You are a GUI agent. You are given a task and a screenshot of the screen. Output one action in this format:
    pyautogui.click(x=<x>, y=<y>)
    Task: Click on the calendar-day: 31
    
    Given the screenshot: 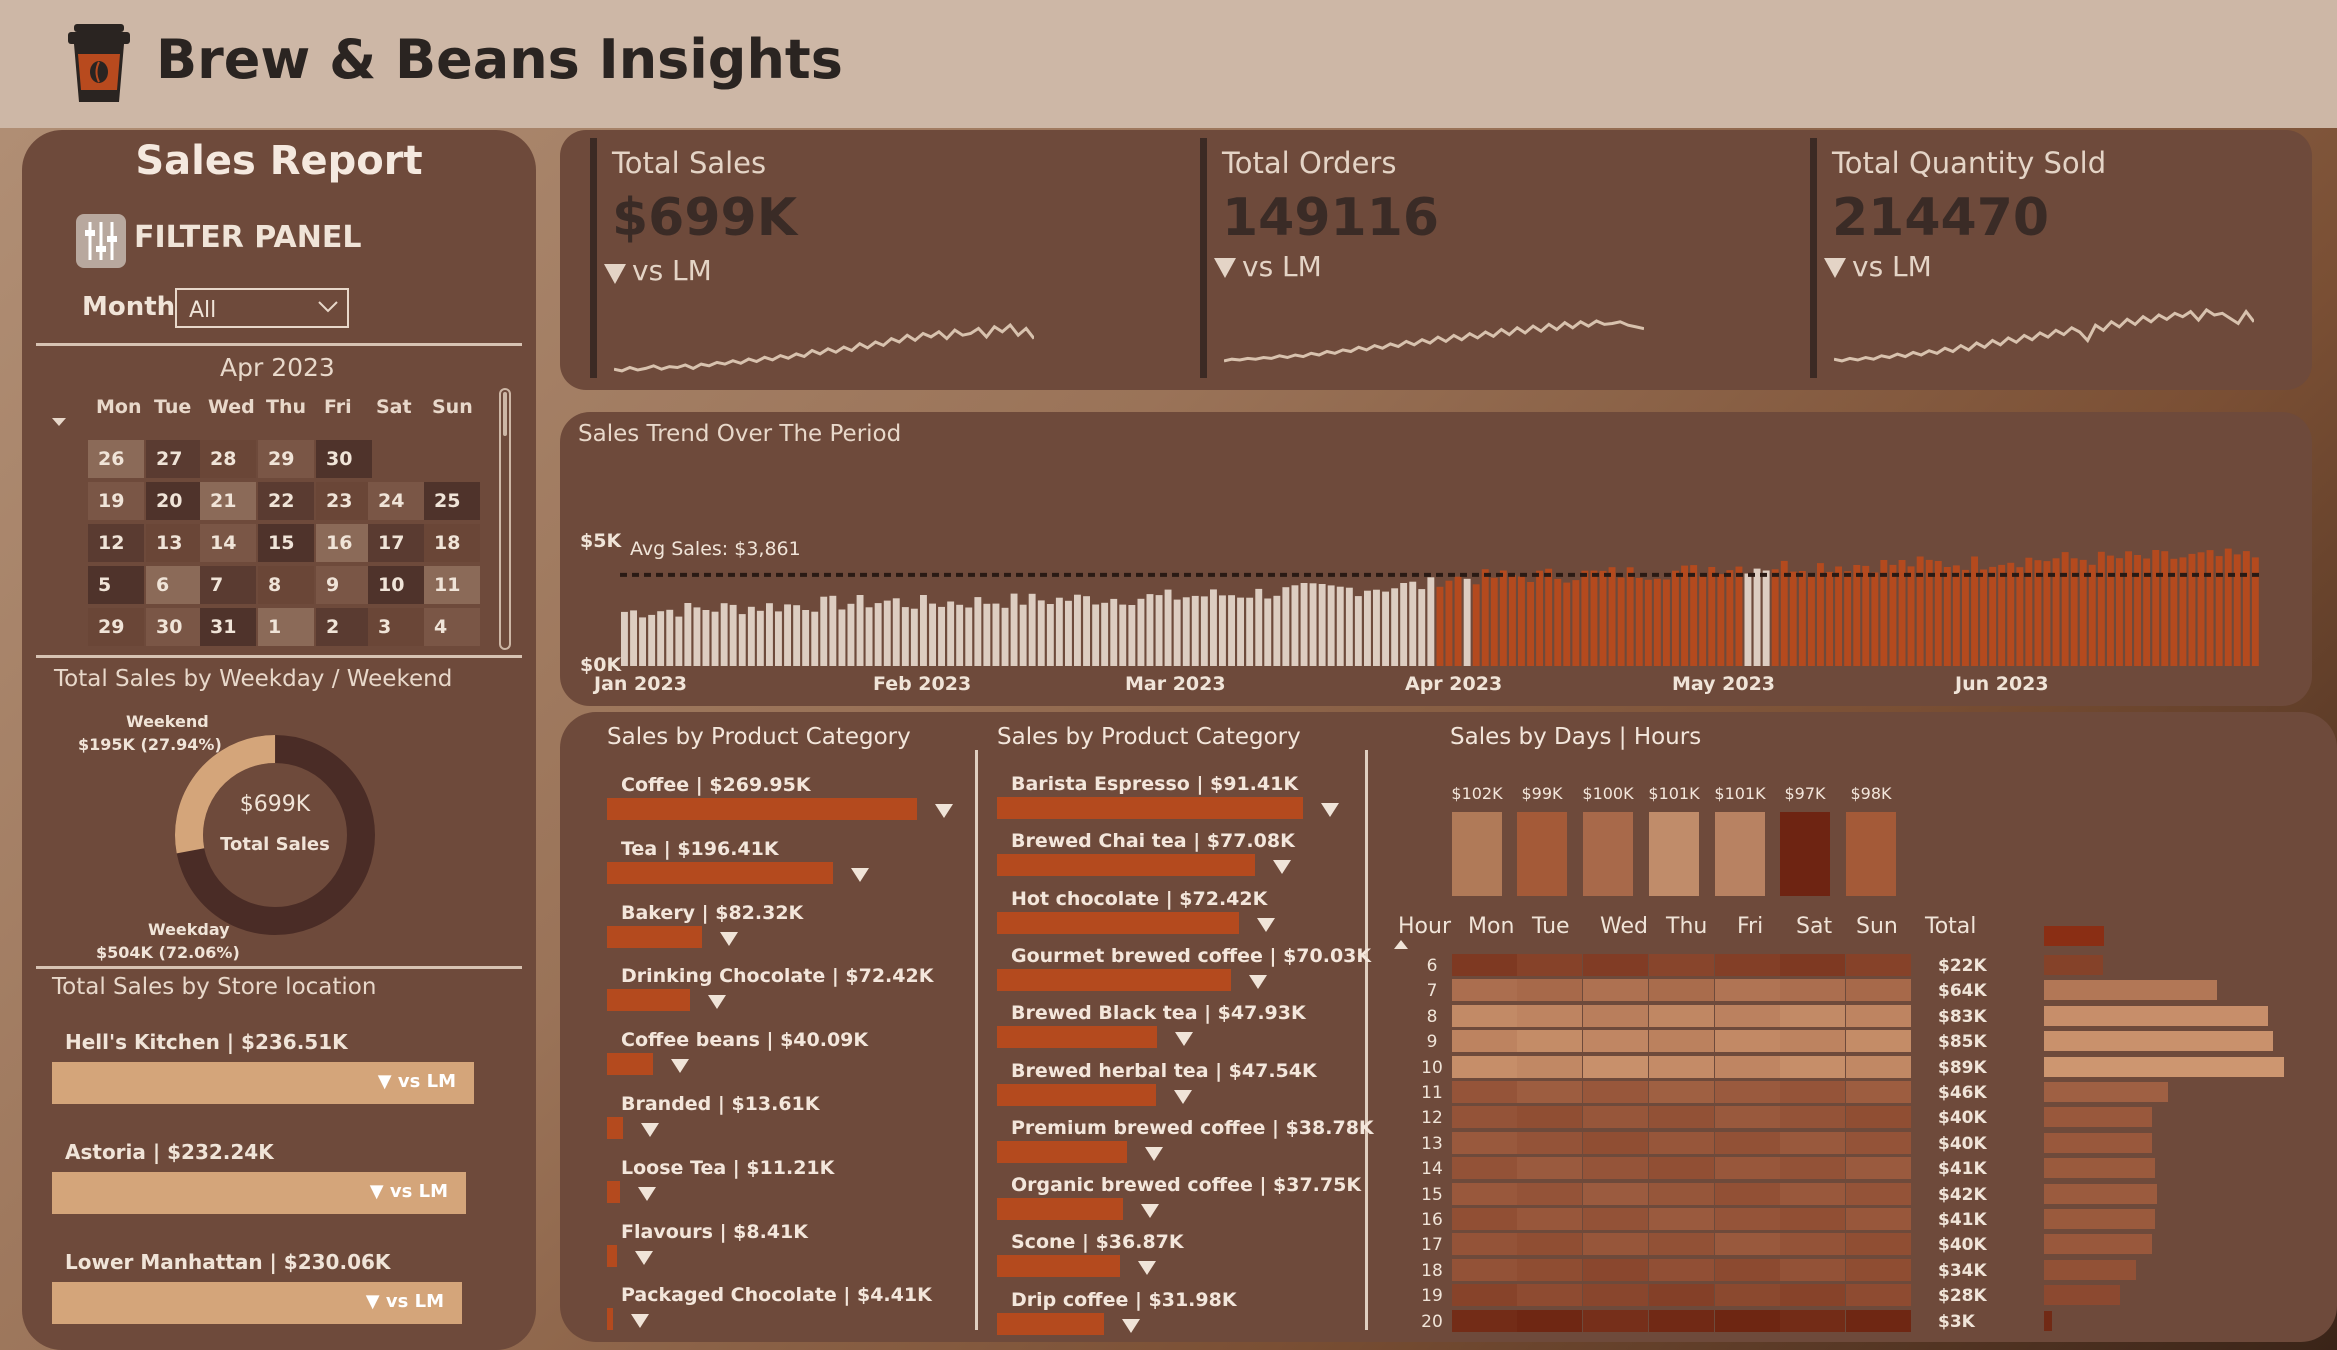 What is the action you would take?
    pyautogui.click(x=228, y=627)
    